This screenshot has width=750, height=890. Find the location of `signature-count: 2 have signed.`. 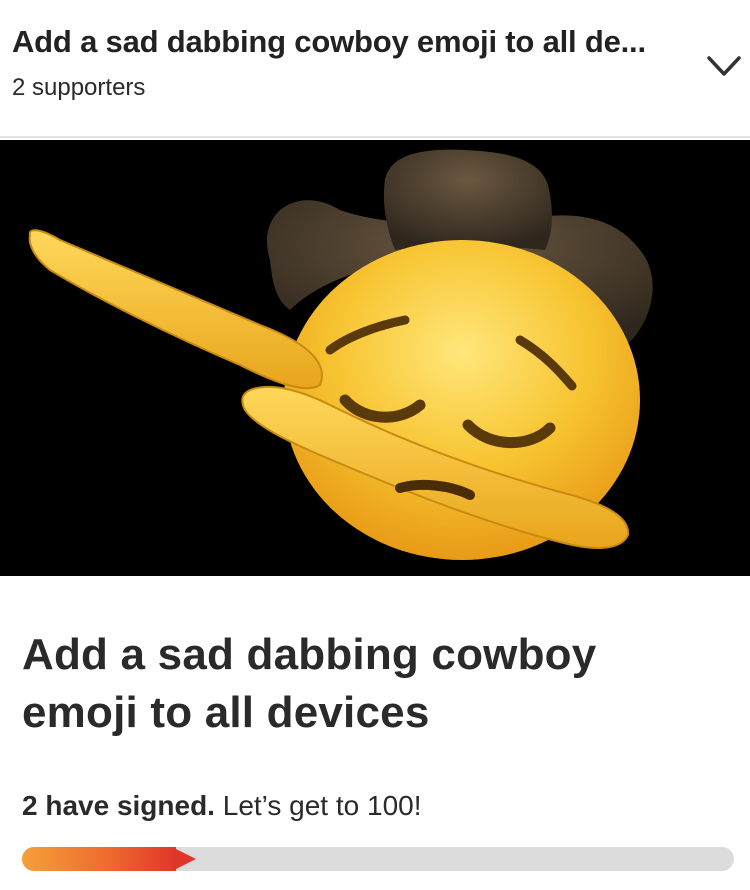

signature-count: 2 have signed. is located at coordinates (118, 805).